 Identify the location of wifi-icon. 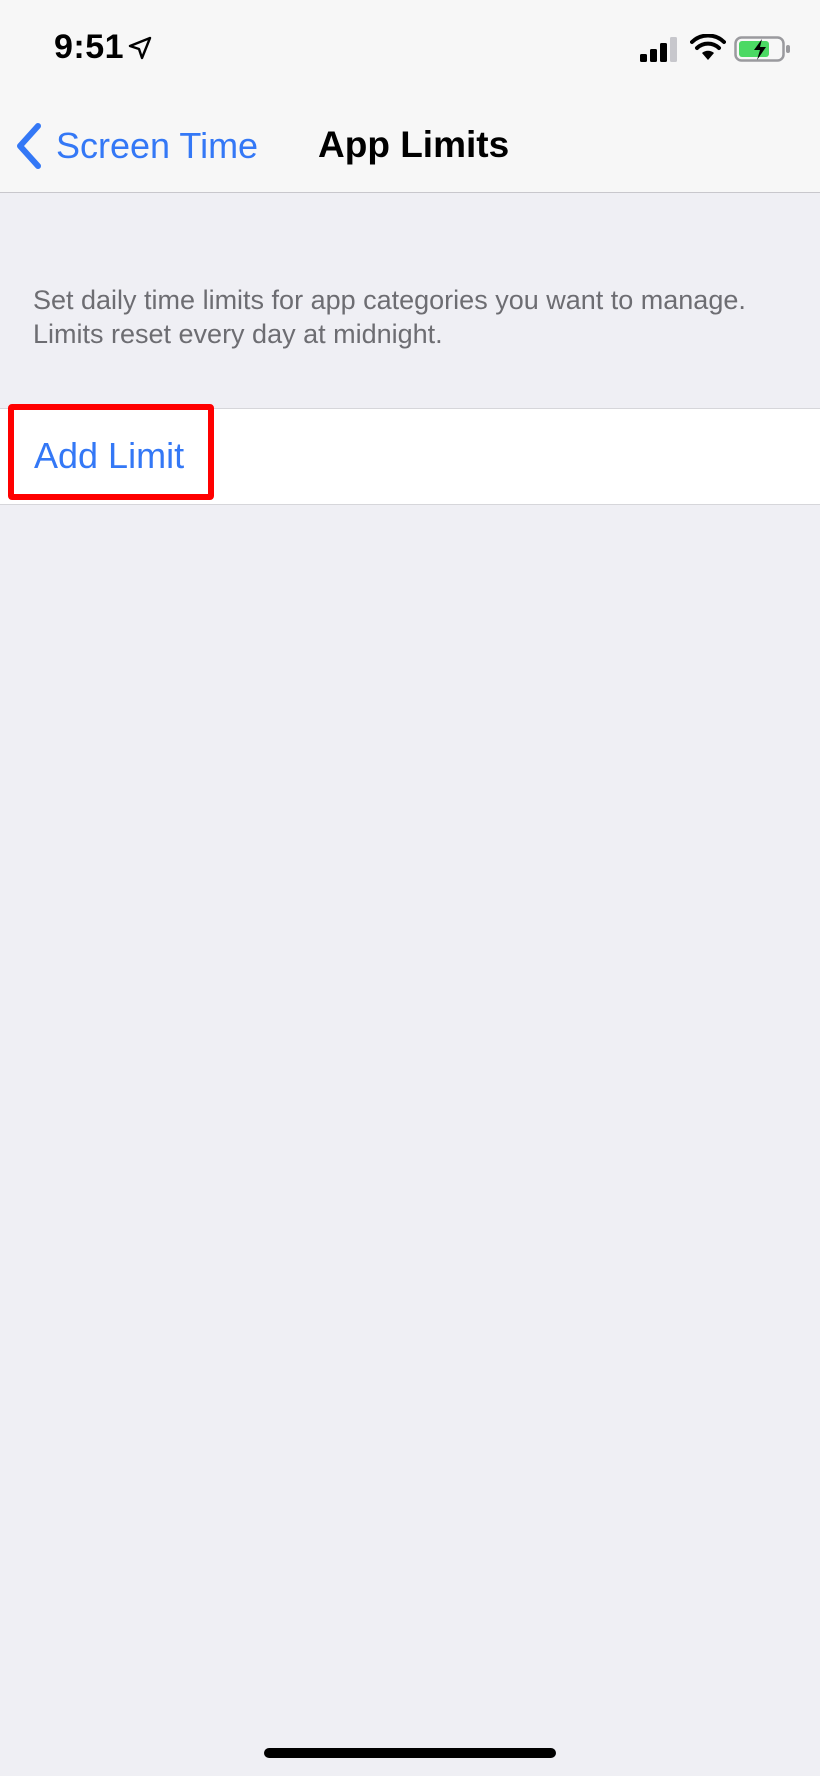
(708, 47).